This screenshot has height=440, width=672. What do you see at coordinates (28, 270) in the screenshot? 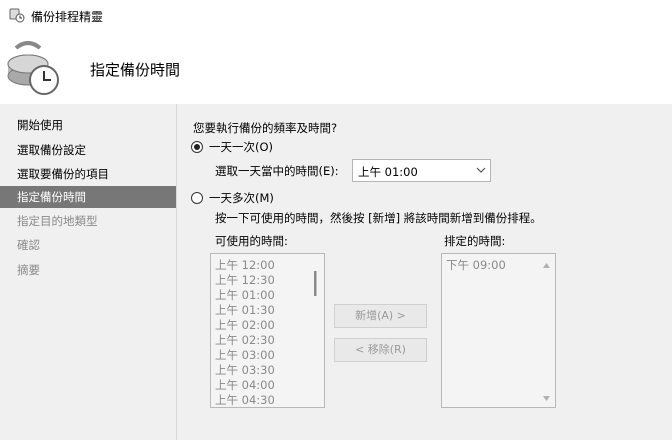
I see `sidebar-item-summary: 摘要` at bounding box center [28, 270].